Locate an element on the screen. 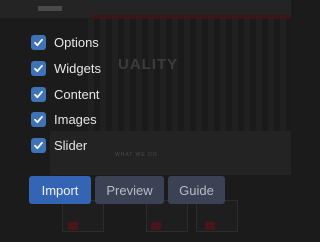  preview-button: Preview is located at coordinates (129, 190).